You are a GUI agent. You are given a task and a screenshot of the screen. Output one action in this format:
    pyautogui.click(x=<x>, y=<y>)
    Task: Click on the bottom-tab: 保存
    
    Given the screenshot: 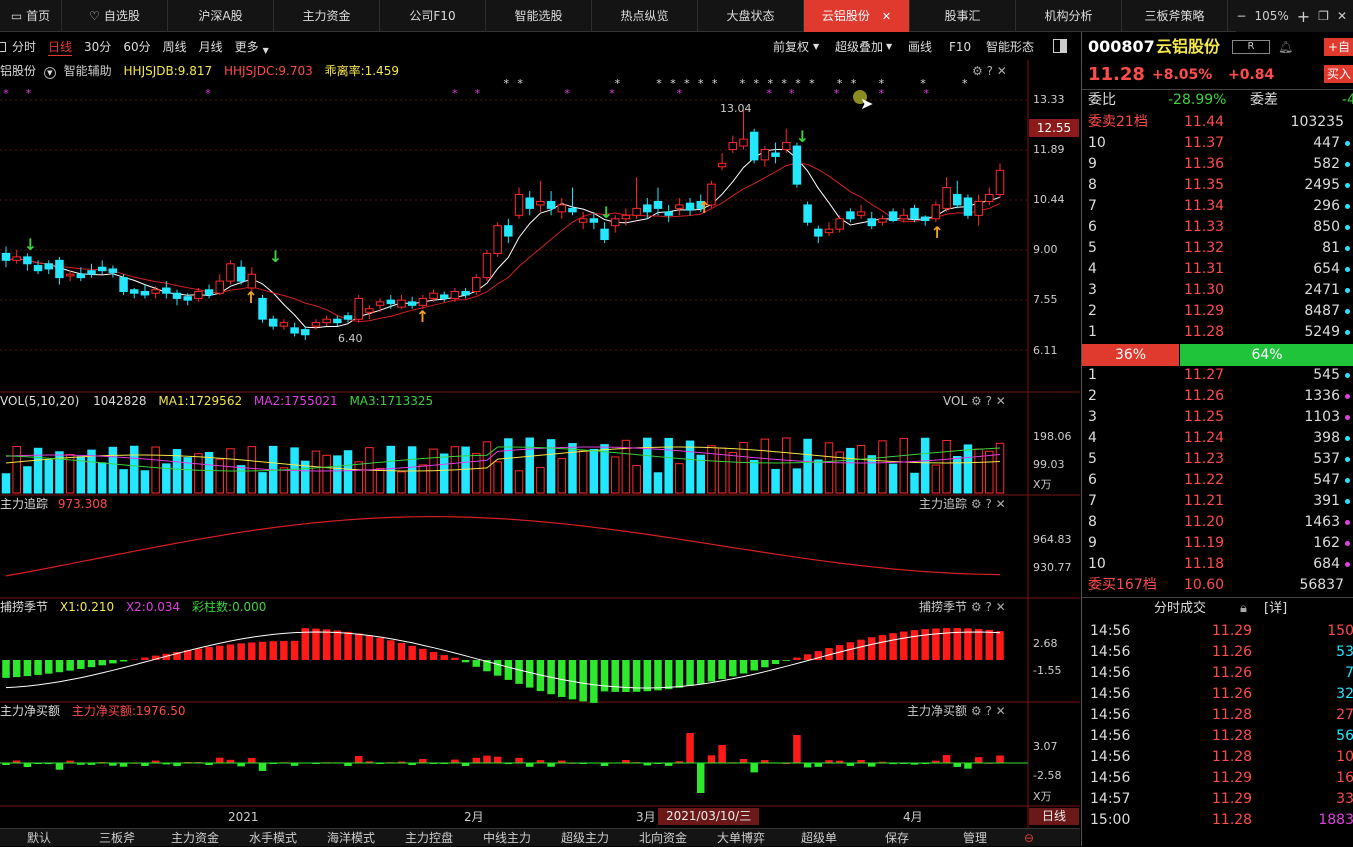 What is the action you would take?
    pyautogui.click(x=897, y=837)
    